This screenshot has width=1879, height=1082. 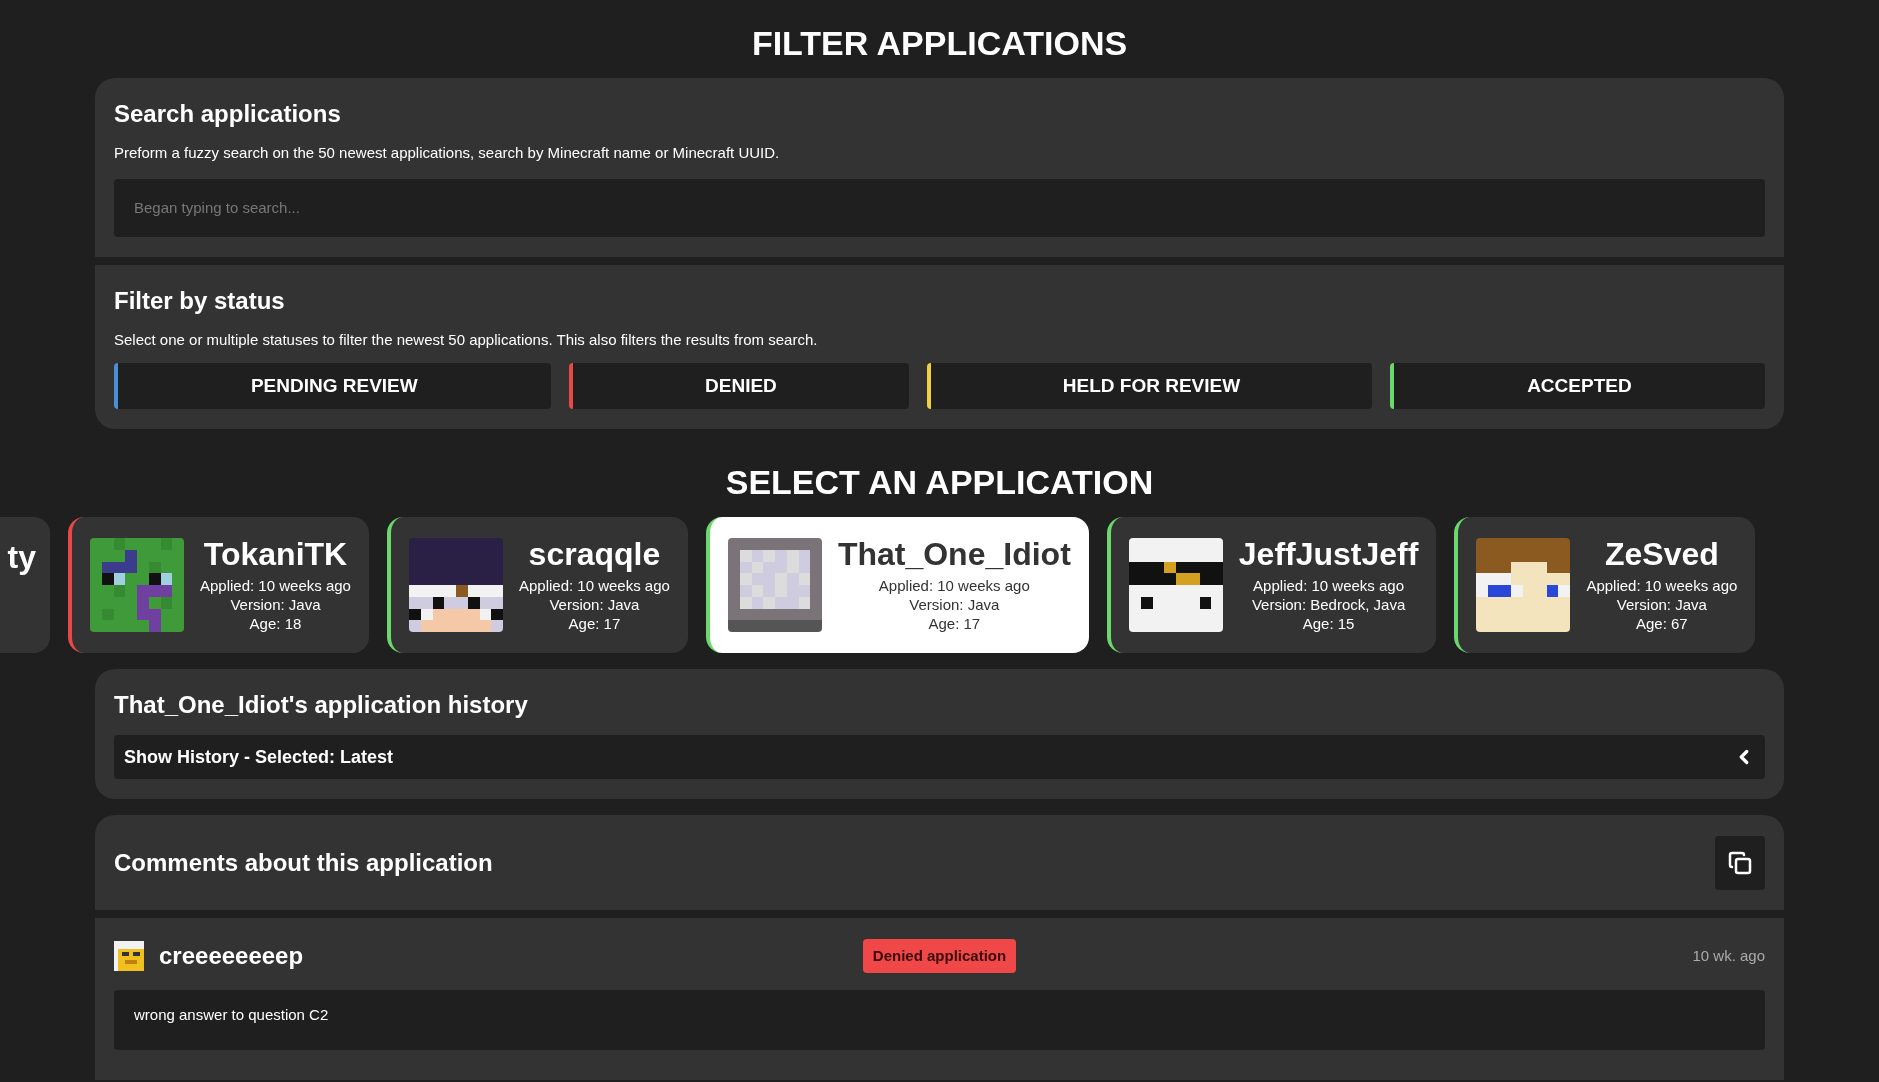 I want to click on comment-text: wrong answer to question C2, so click(x=939, y=1020).